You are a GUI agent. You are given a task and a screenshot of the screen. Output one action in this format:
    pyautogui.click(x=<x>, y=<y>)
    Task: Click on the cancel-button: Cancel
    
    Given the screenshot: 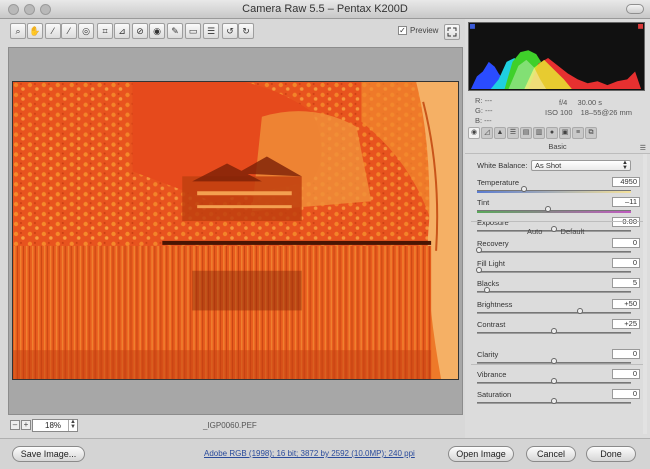 What is the action you would take?
    pyautogui.click(x=551, y=454)
    